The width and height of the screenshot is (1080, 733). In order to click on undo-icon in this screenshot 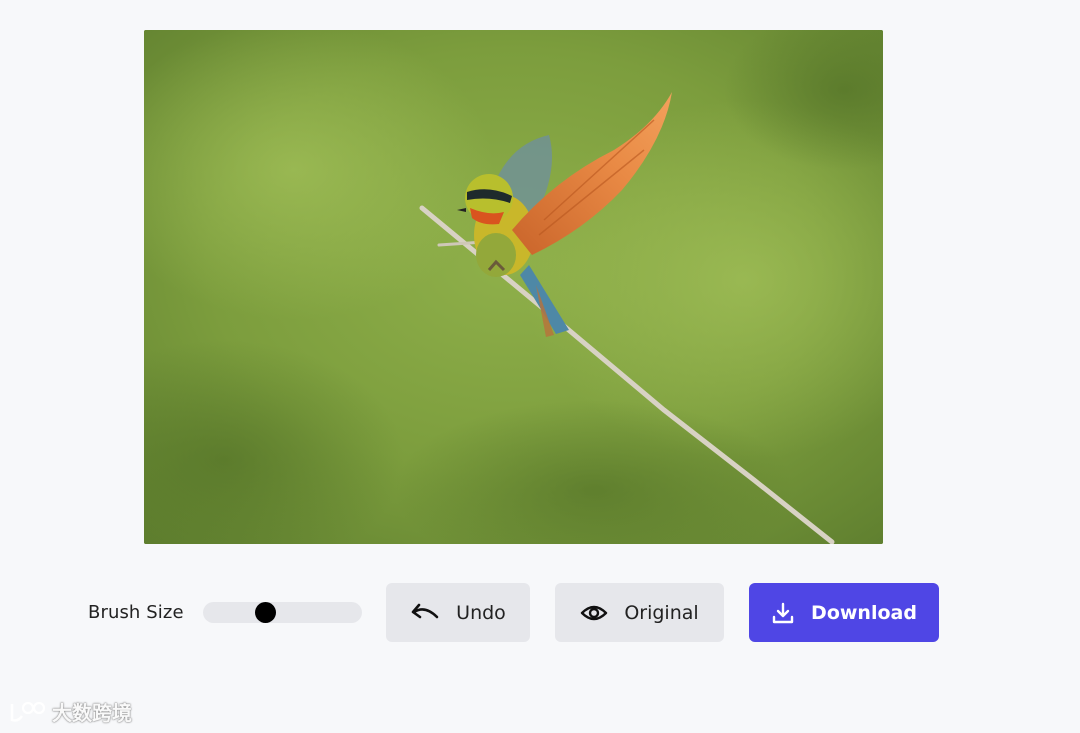, I will do `click(425, 613)`.